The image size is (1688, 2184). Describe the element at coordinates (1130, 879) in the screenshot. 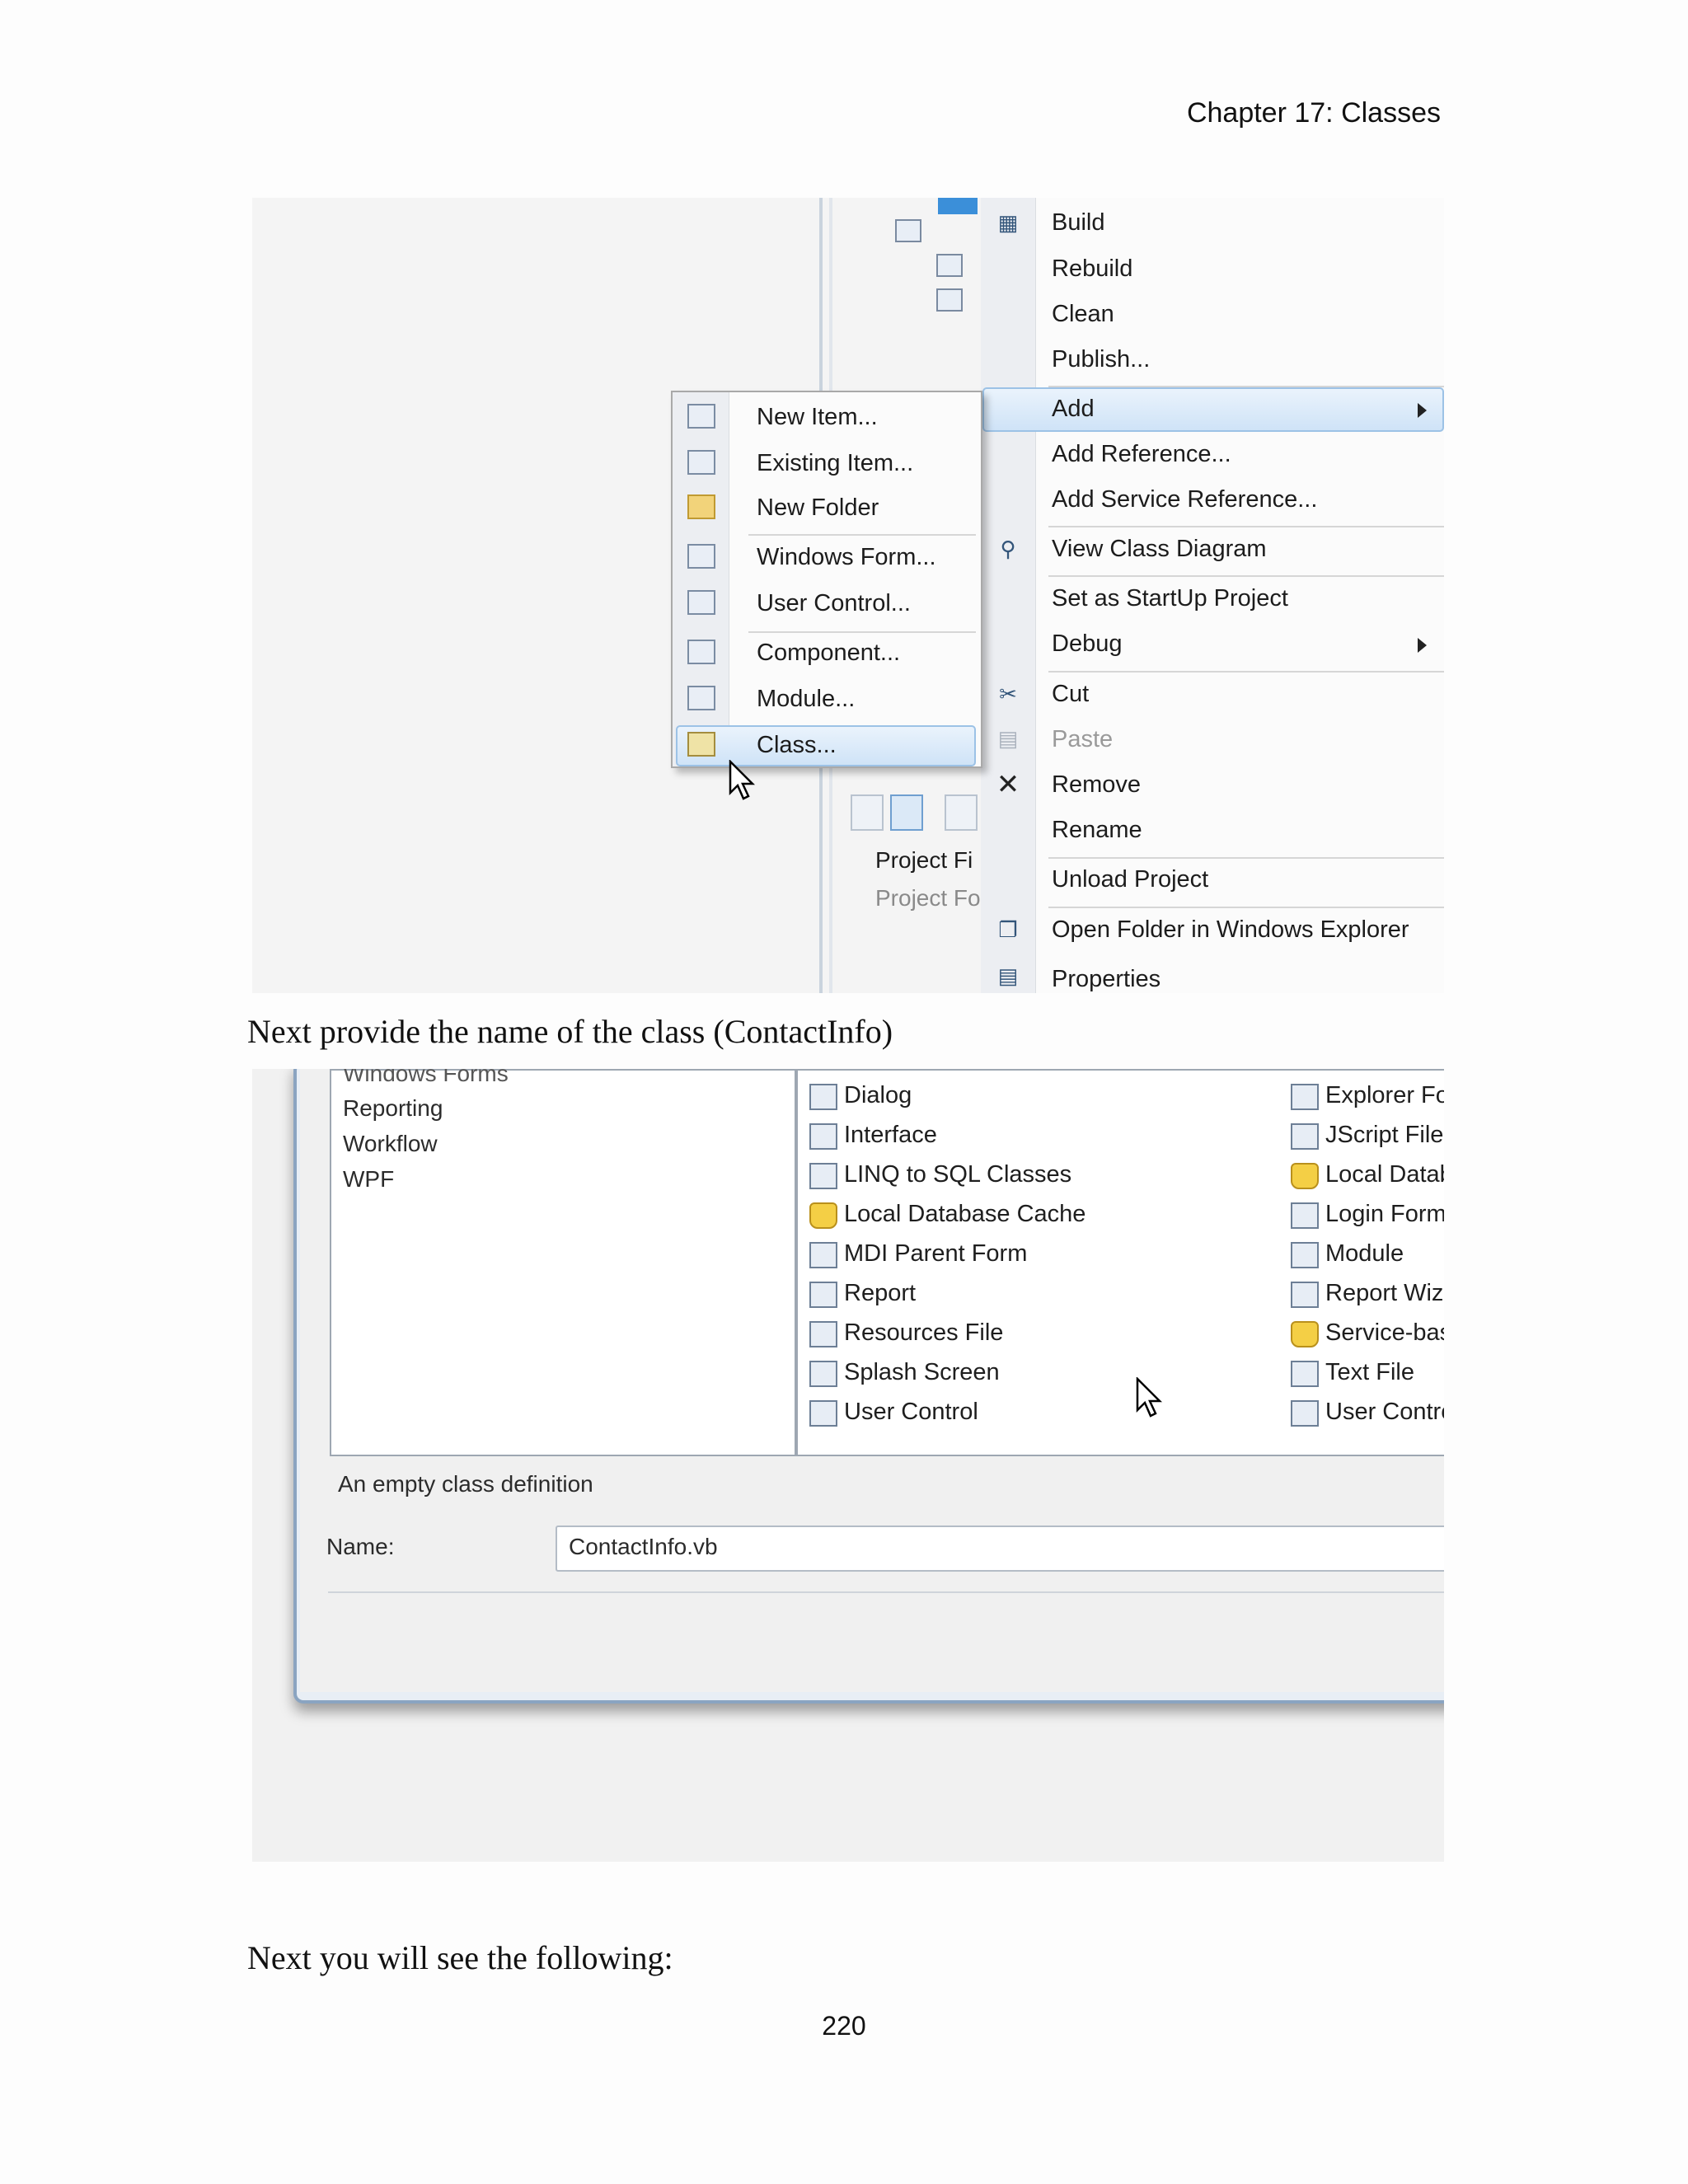

I see `menu-item-unload-project: Unload Project` at that location.